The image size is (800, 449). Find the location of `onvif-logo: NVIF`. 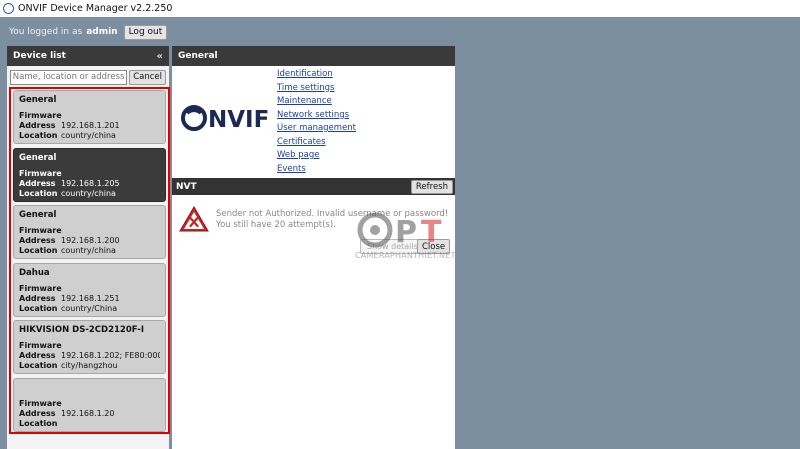

onvif-logo: NVIF is located at coordinates (223, 118).